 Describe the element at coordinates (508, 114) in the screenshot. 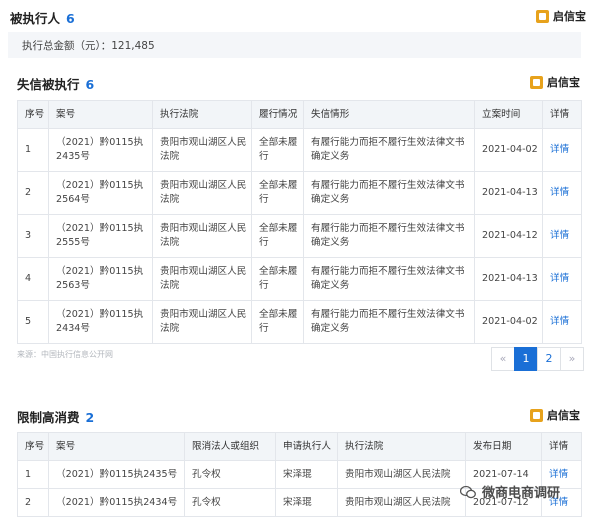

I see `col-header: 立案时间` at that location.